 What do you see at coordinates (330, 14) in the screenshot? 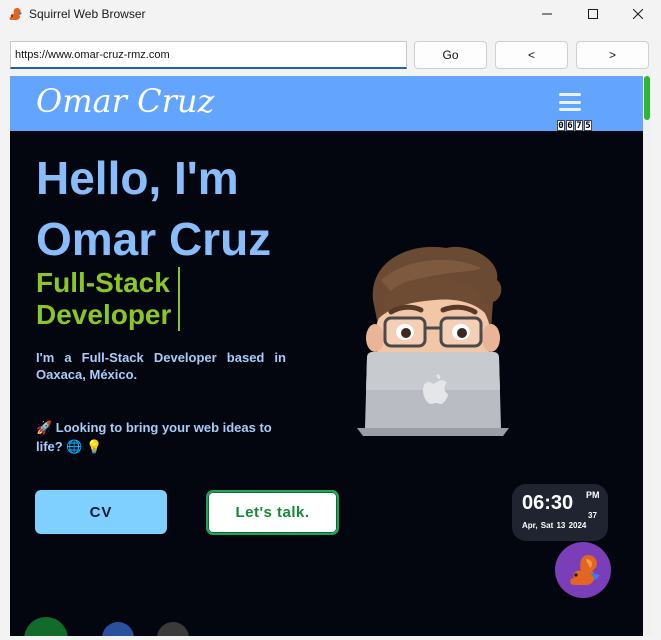
I see `title-bar: Squirrel Web Browser` at bounding box center [330, 14].